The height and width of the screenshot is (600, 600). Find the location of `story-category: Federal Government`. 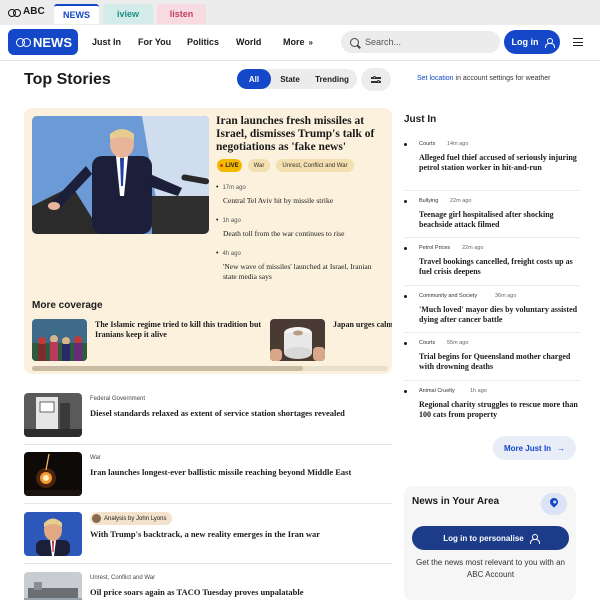

story-category: Federal Government is located at coordinates (118, 399).